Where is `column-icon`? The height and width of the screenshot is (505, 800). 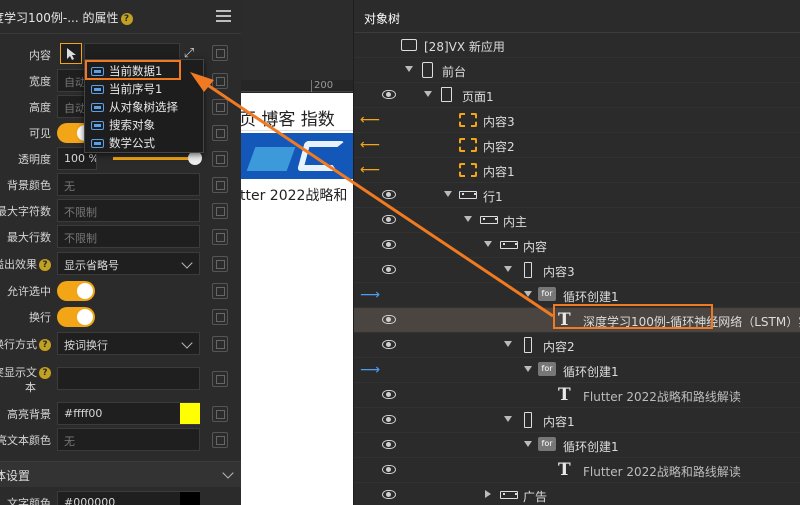 column-icon is located at coordinates (528, 345).